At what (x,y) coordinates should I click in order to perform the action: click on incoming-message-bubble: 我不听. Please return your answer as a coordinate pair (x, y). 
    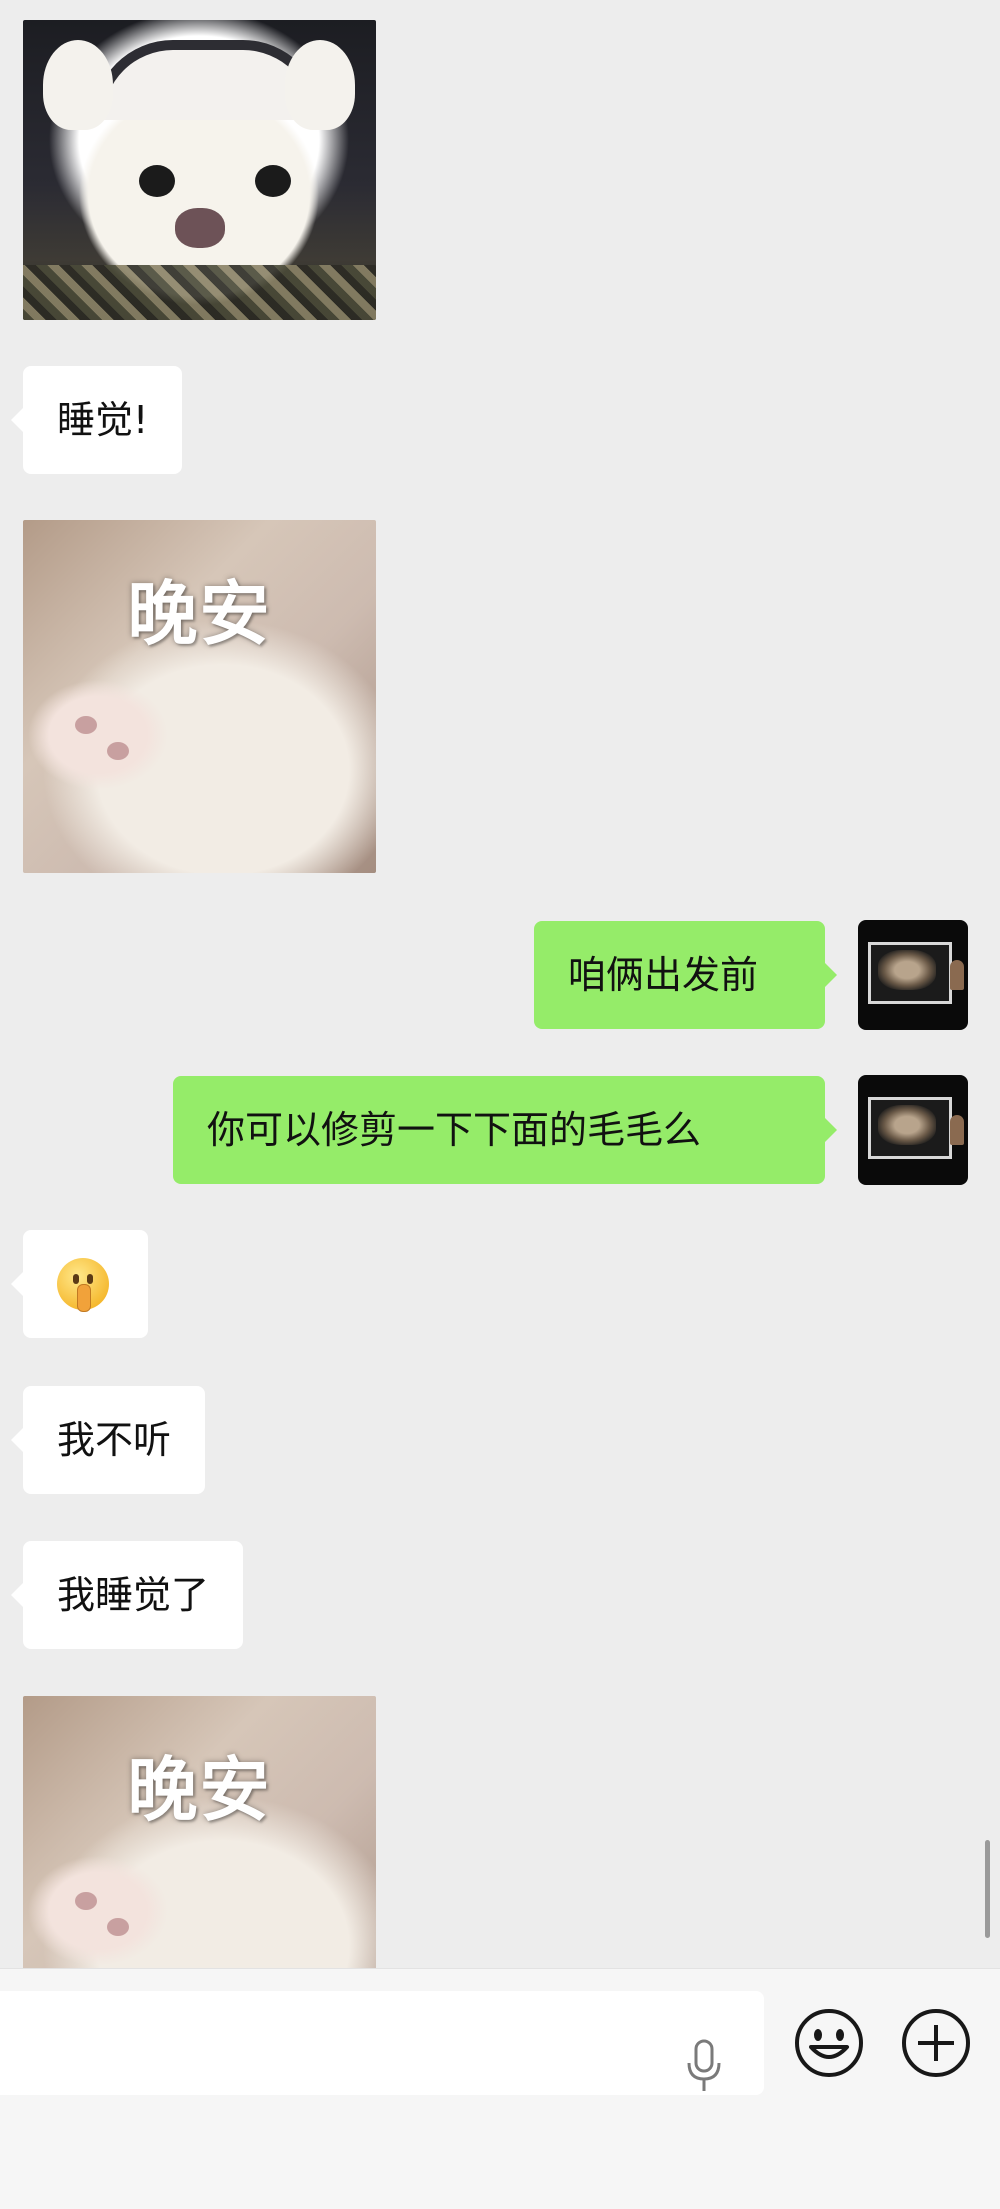
    Looking at the image, I should click on (108, 1440).